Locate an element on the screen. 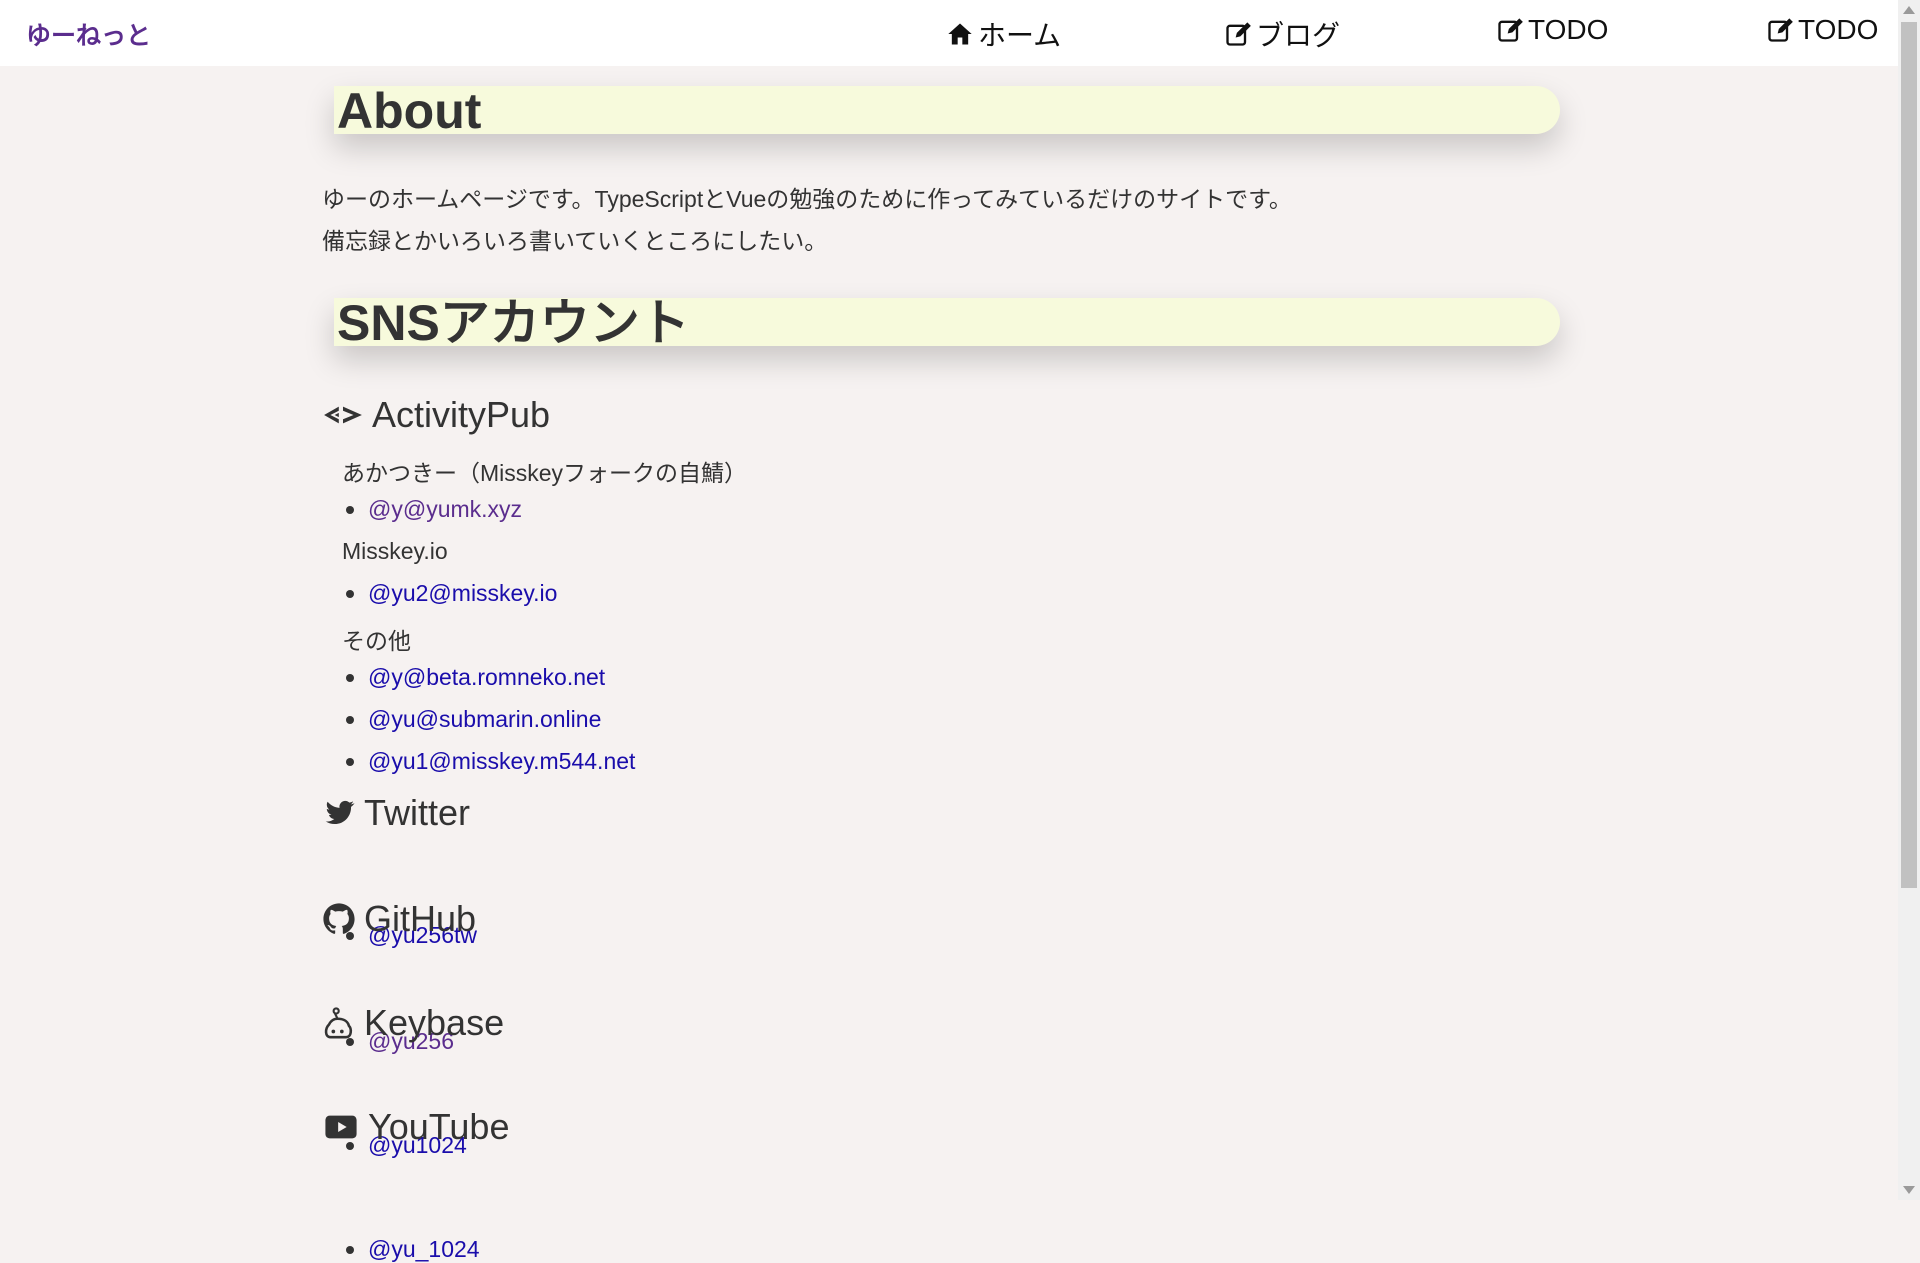 The height and width of the screenshot is (1263, 1920). activitypub-group-akatsuki: あかつきー（Misskeyフォークの自鯖） is located at coordinates (545, 473).